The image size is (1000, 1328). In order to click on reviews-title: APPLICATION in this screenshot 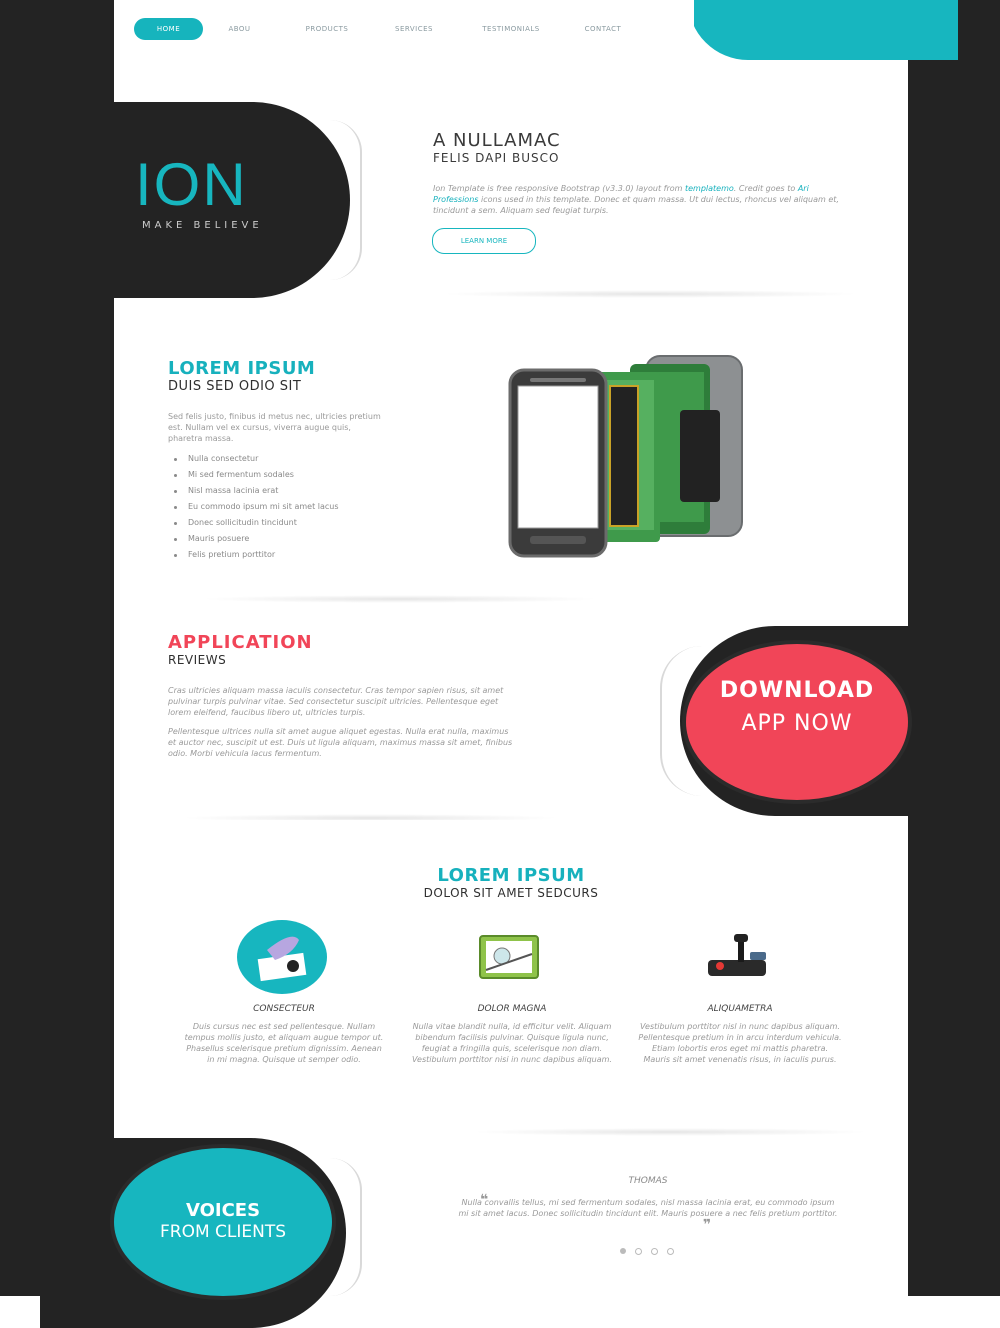, I will do `click(240, 642)`.